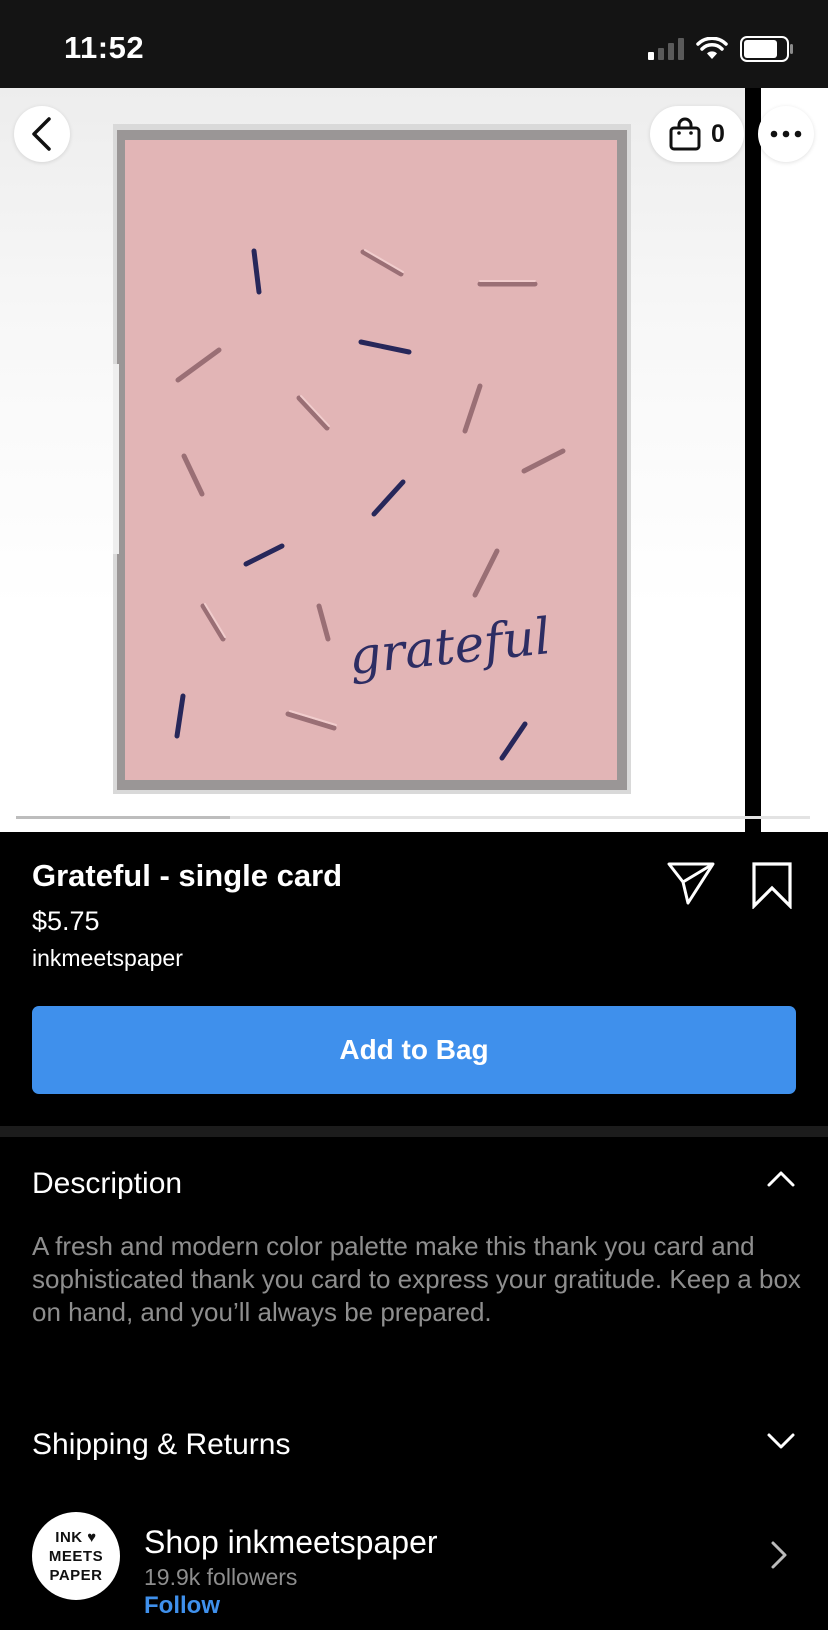 This screenshot has width=828, height=1630. What do you see at coordinates (413, 817) in the screenshot?
I see `gallery-progress-track` at bounding box center [413, 817].